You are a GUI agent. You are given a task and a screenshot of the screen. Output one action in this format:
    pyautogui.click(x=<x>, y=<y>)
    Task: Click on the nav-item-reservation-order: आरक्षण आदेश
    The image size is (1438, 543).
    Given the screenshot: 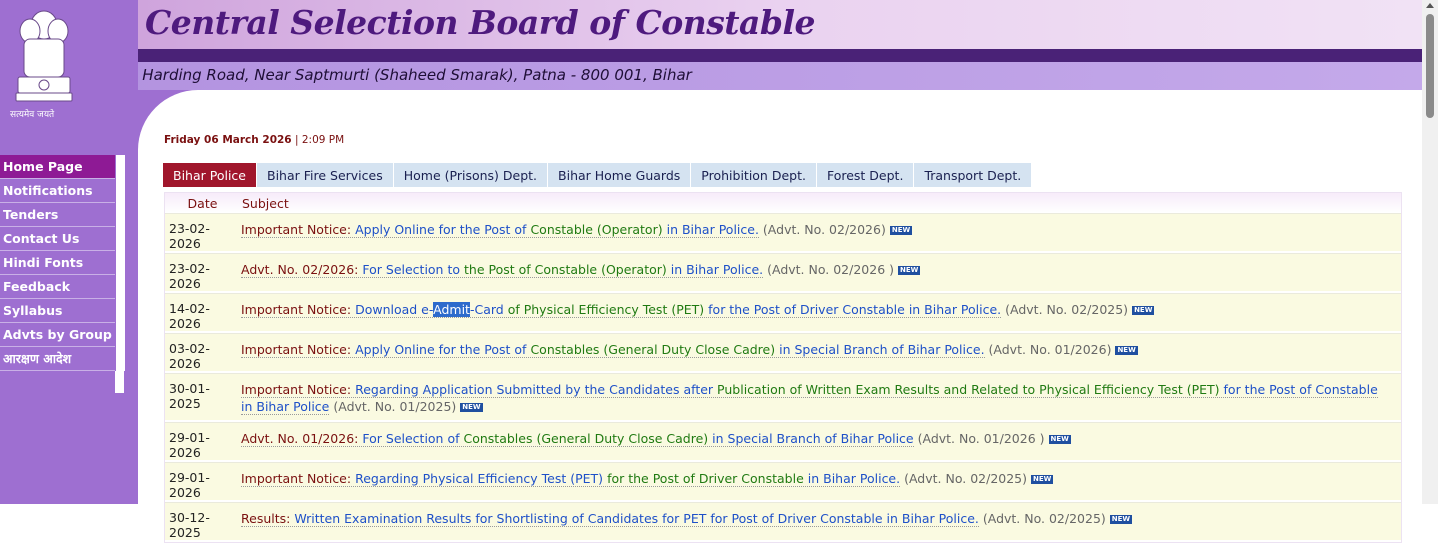 What is the action you would take?
    pyautogui.click(x=62, y=359)
    